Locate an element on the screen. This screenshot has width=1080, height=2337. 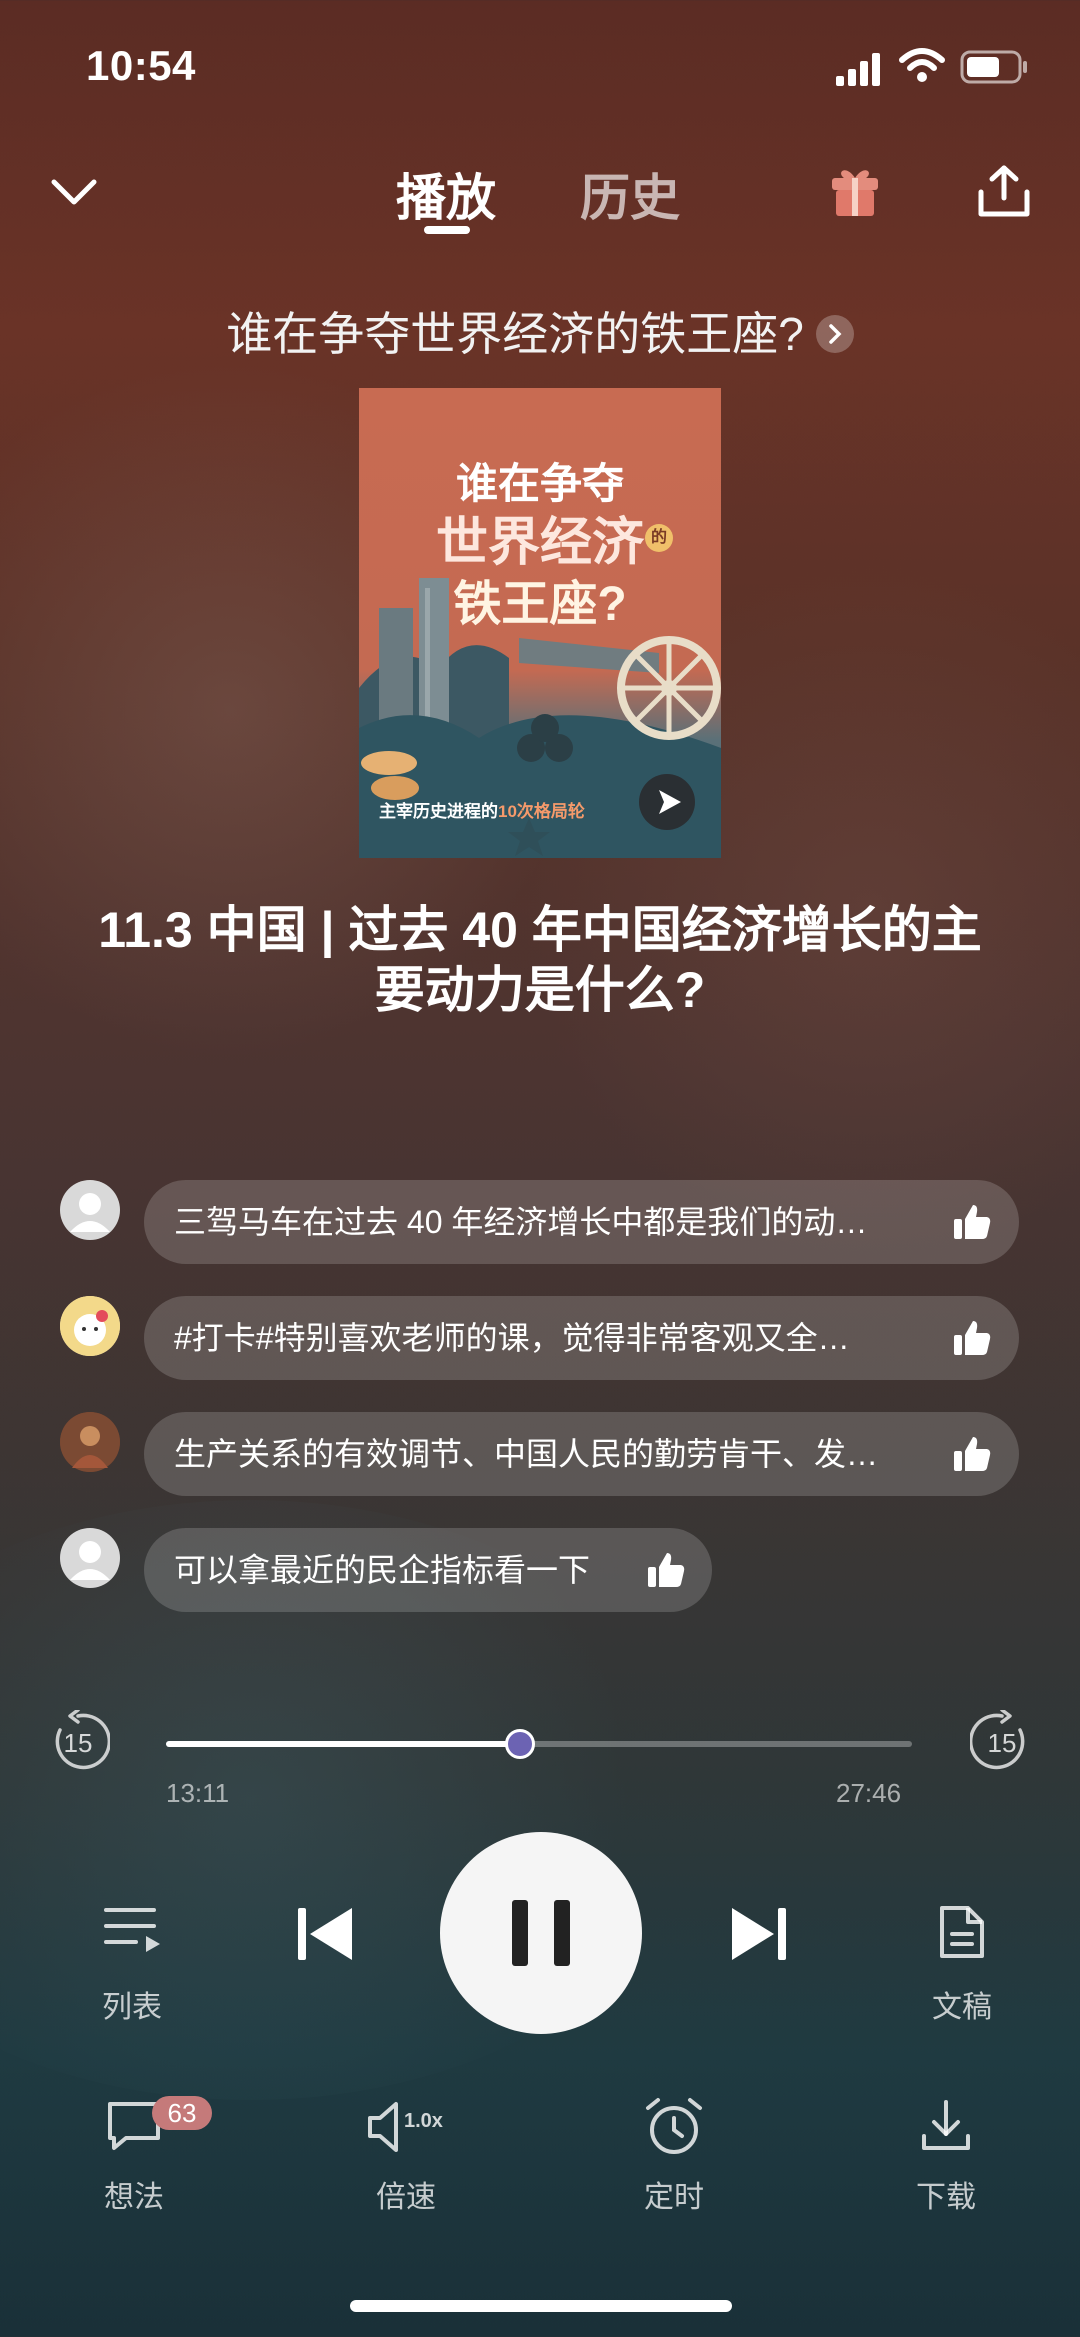
transcript-label: 文稿 is located at coordinates (962, 2007).